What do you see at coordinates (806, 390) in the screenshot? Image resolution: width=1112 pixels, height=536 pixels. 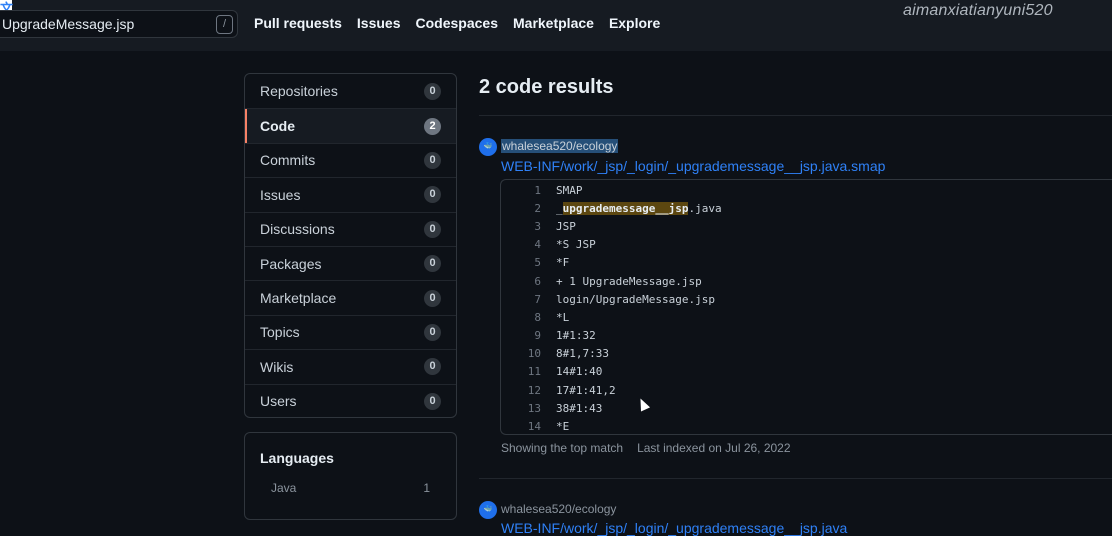 I see `code-line: 12 17#1:41,2` at bounding box center [806, 390].